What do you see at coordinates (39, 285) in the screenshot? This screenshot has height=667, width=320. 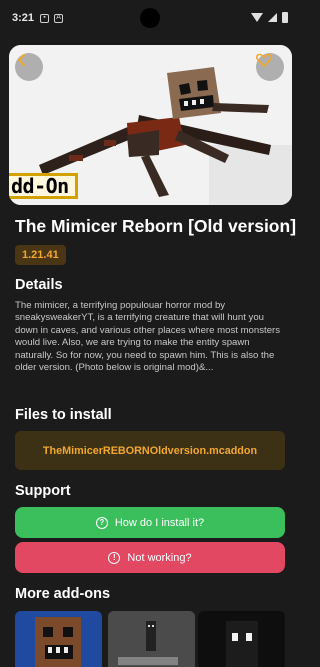 I see `details-heading: Details` at bounding box center [39, 285].